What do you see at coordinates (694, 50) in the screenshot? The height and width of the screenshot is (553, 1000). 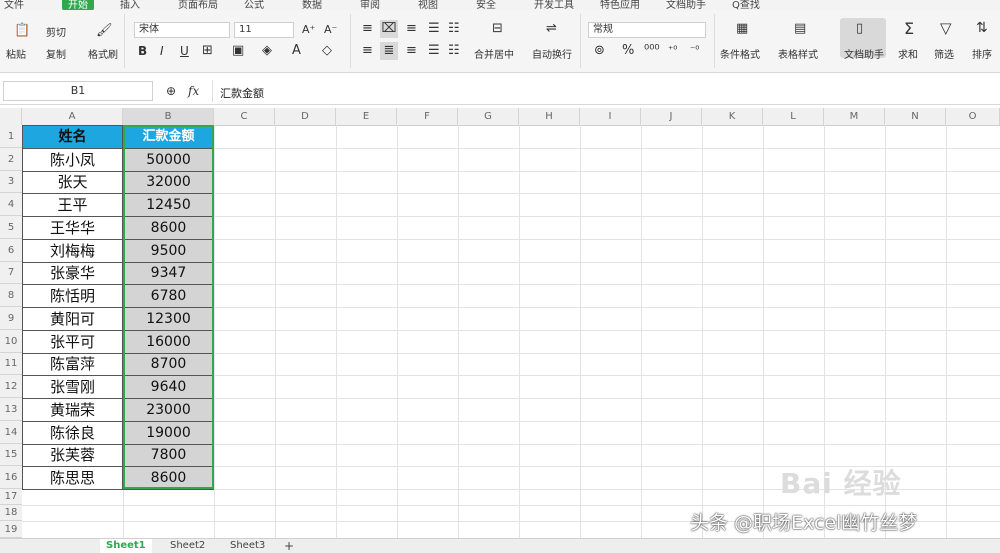 I see `decrease-decimal-icon: ⁻⁰` at bounding box center [694, 50].